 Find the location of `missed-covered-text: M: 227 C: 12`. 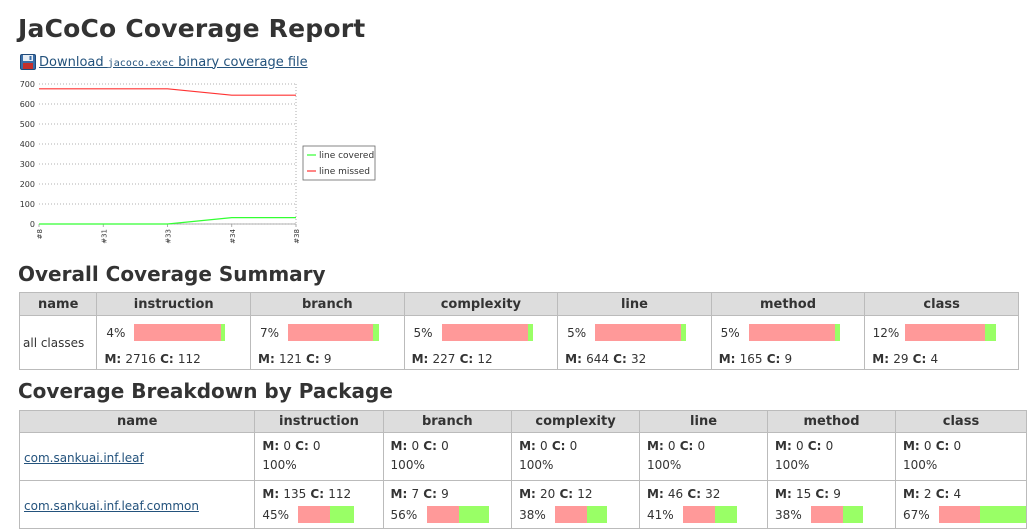

missed-covered-text: M: 227 C: 12 is located at coordinates (481, 355).